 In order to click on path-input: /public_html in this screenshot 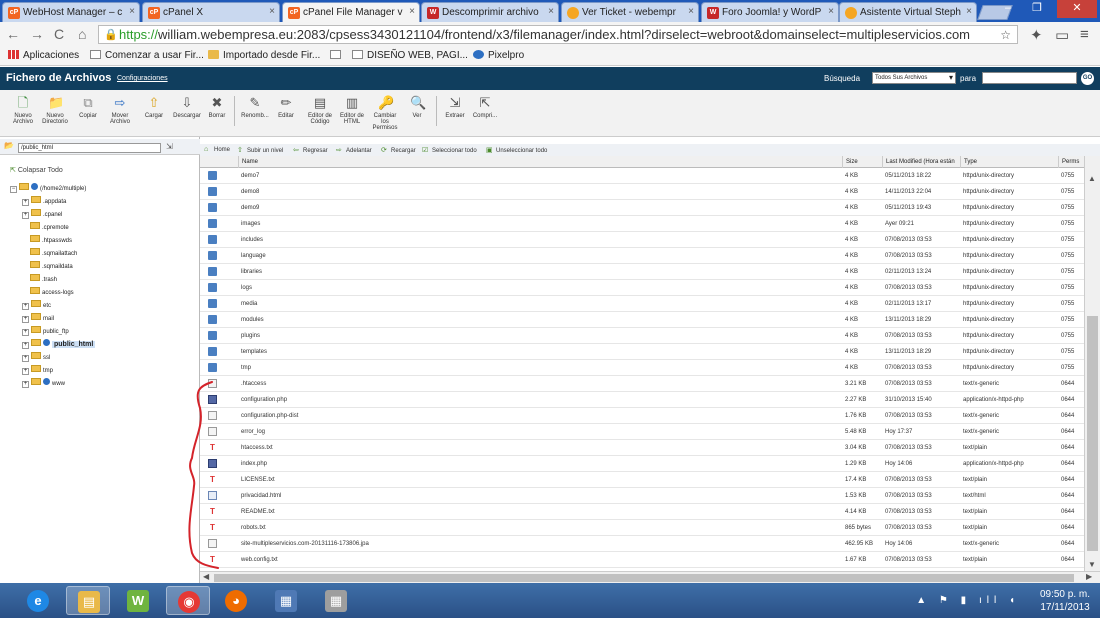, I will do `click(89, 148)`.